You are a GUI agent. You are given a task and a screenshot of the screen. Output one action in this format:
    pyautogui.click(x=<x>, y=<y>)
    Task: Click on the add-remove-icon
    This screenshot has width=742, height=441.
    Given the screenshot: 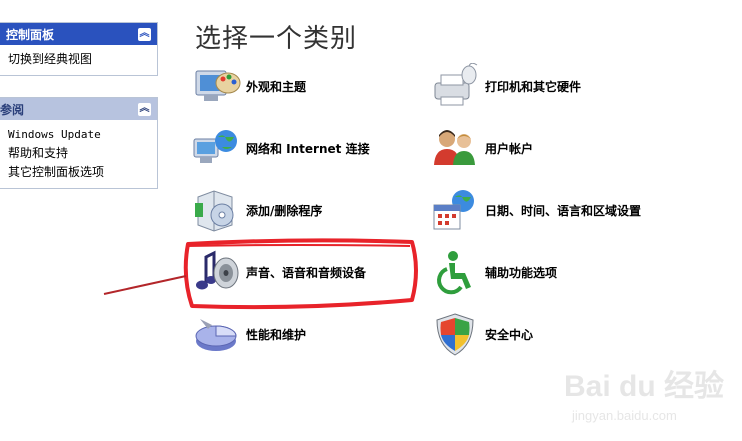 What is the action you would take?
    pyautogui.click(x=217, y=210)
    